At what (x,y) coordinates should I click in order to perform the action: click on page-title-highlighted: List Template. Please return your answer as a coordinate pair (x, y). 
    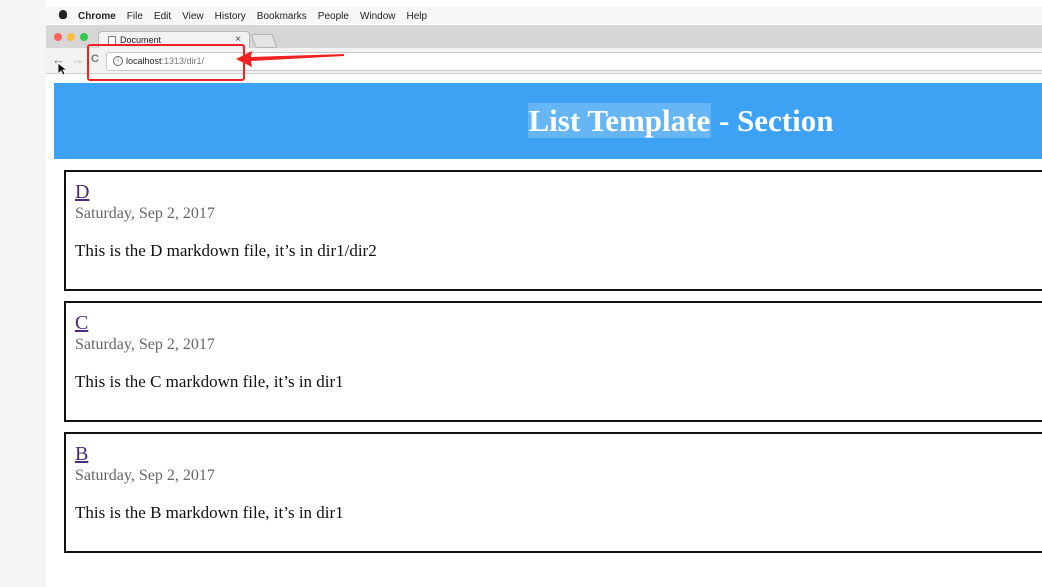
    Looking at the image, I should click on (619, 120).